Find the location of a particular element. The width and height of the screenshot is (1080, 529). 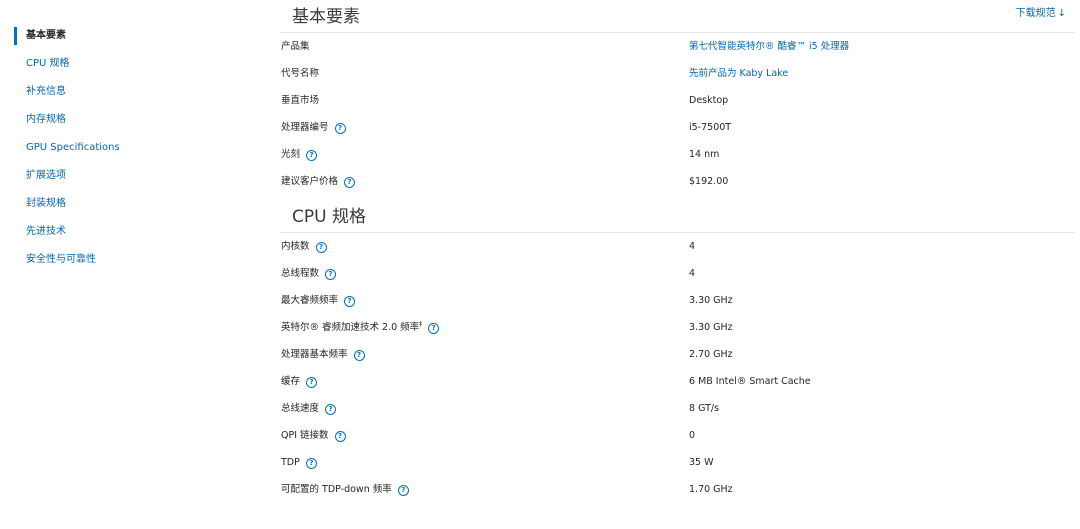

sidebar-item-label: 补充信息 is located at coordinates (46, 91).